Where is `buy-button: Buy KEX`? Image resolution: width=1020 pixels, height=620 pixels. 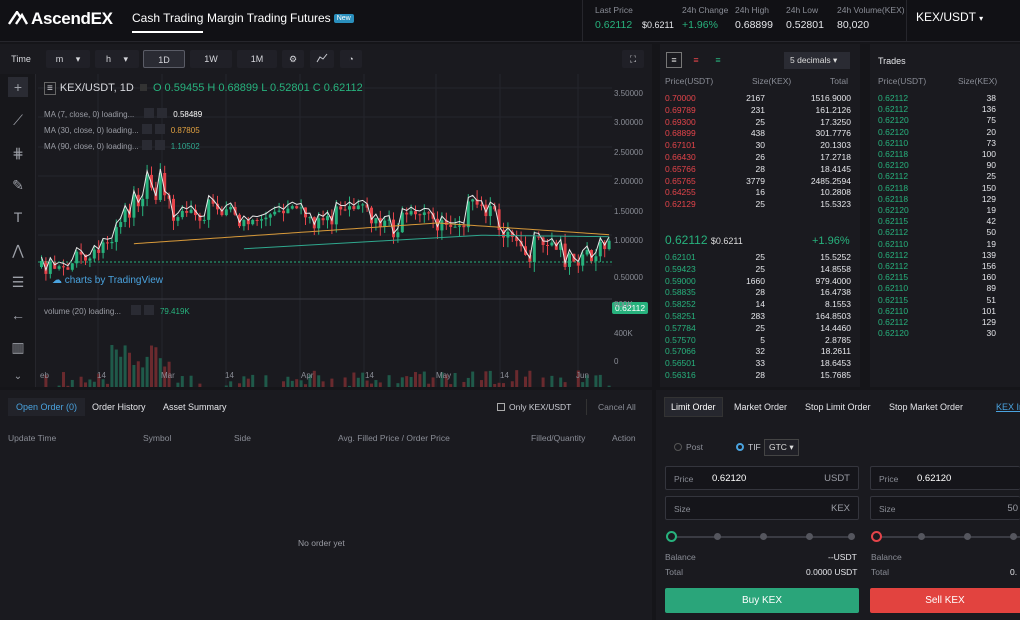 buy-button: Buy KEX is located at coordinates (762, 600).